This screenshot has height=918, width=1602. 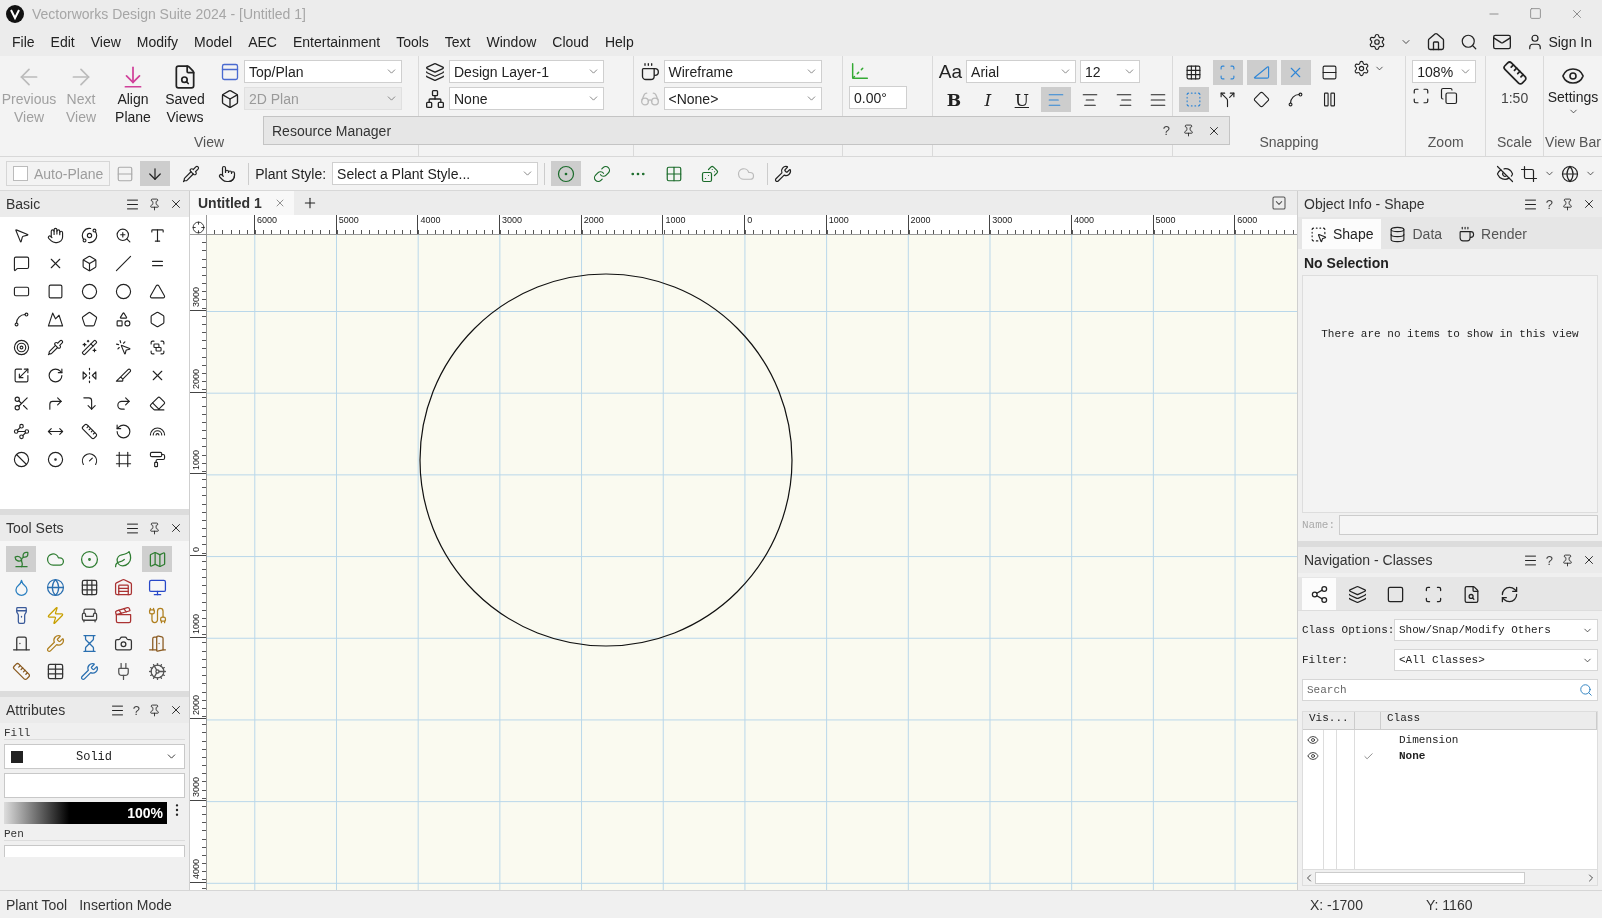 What do you see at coordinates (1369, 560) in the screenshot?
I see `panel-title: Navigation - Classes` at bounding box center [1369, 560].